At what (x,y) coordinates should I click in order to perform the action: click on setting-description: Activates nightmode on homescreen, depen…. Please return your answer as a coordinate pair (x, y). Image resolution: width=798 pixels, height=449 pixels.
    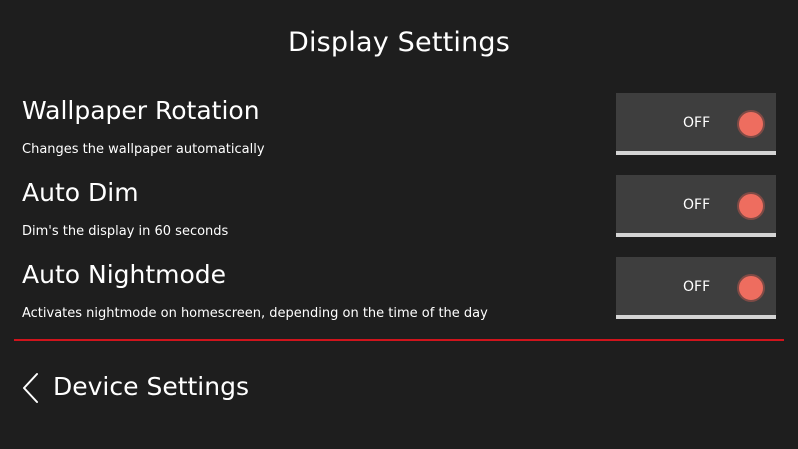
    Looking at the image, I should click on (255, 313).